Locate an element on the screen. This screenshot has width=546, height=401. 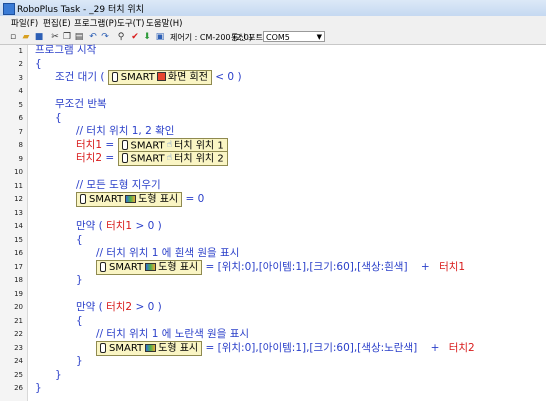
line-number: 9 is located at coordinates (20, 159).